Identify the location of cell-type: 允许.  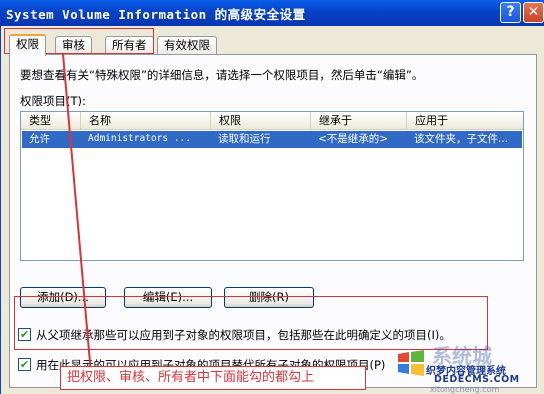
(39, 139).